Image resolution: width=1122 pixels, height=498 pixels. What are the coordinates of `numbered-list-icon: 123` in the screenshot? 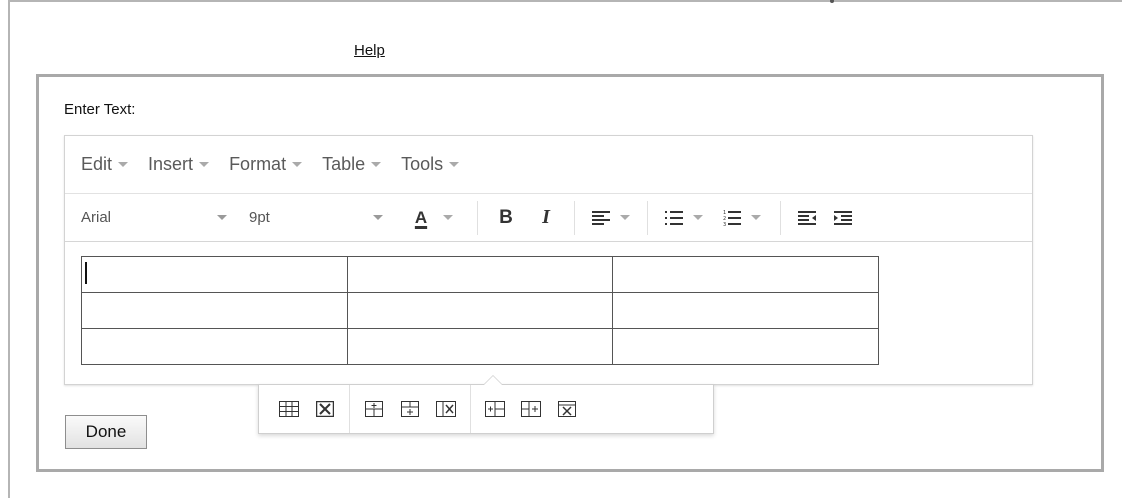 It's located at (732, 218).